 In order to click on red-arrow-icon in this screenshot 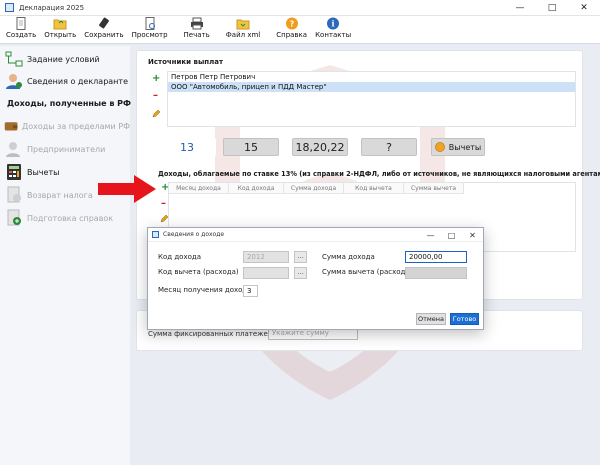, I will do `click(127, 189)`.